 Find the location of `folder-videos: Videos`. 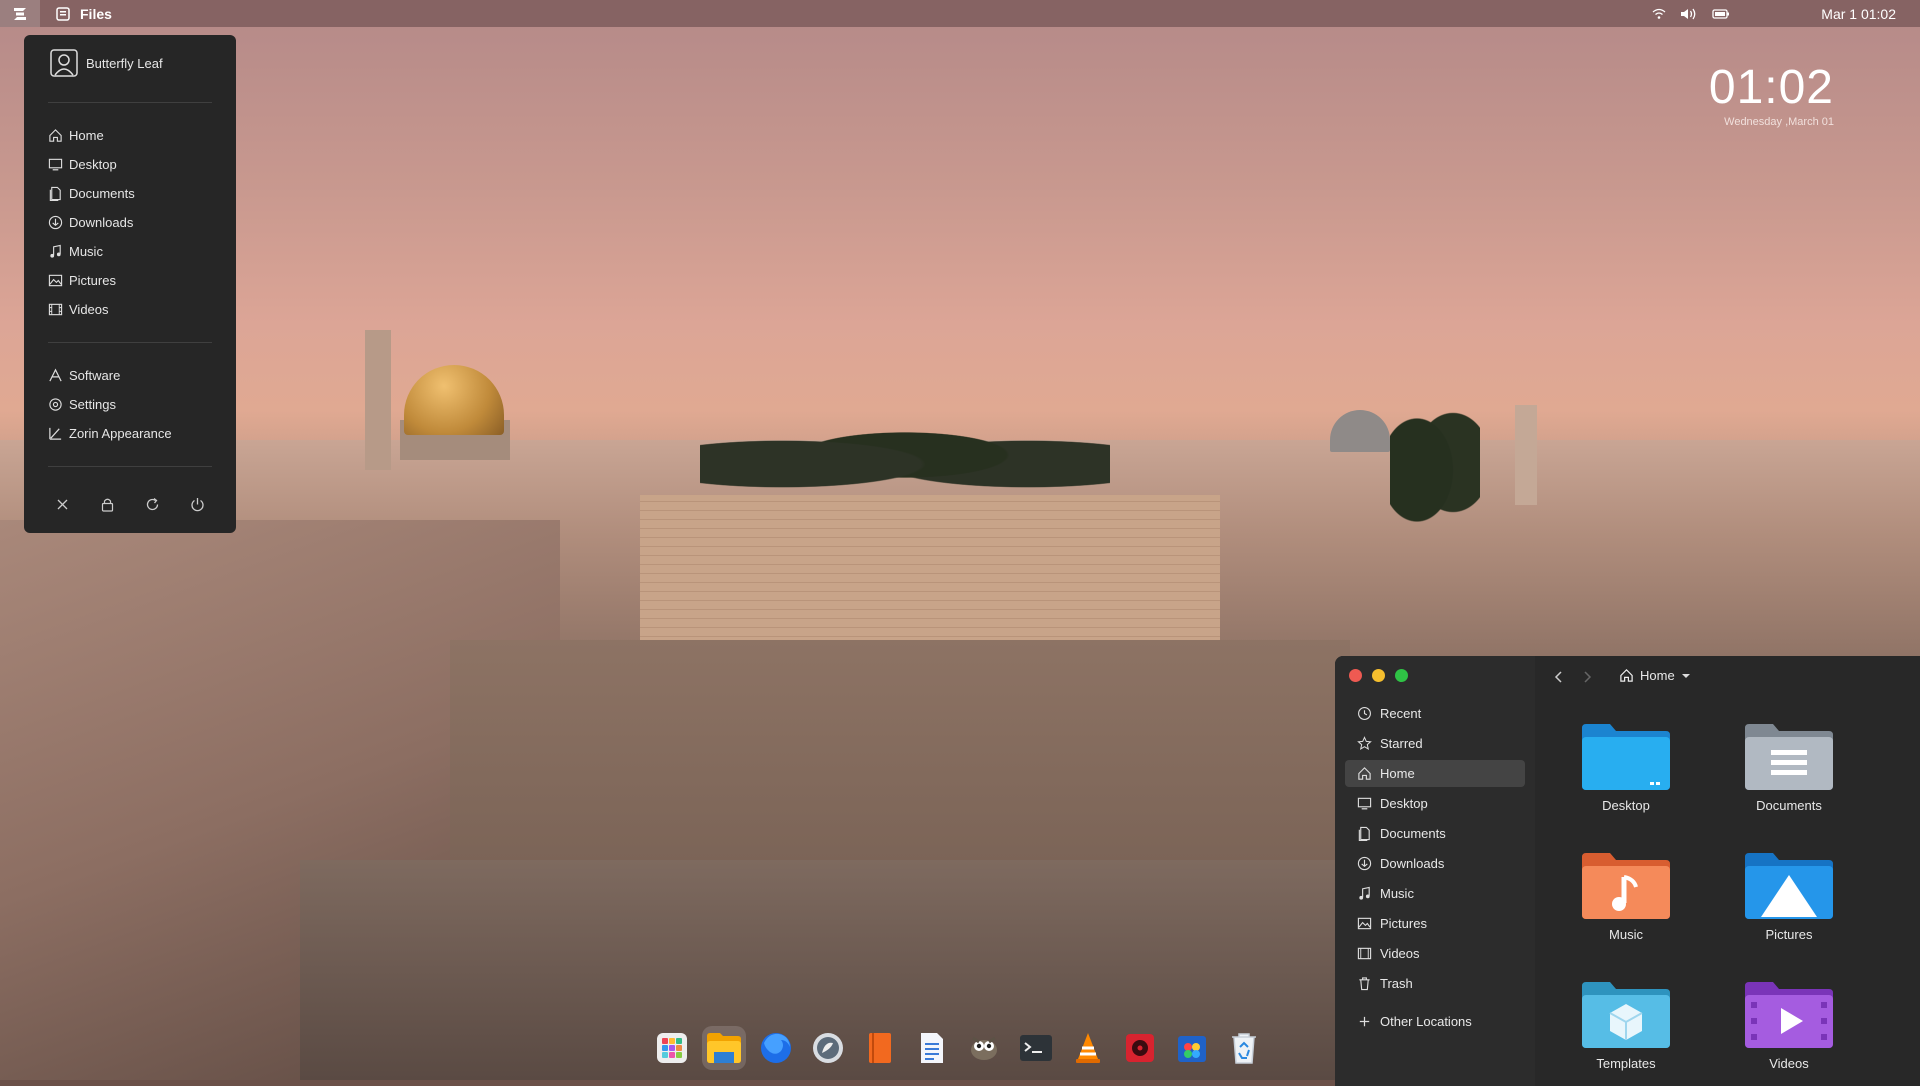

folder-videos: Videos is located at coordinates (1789, 1025).